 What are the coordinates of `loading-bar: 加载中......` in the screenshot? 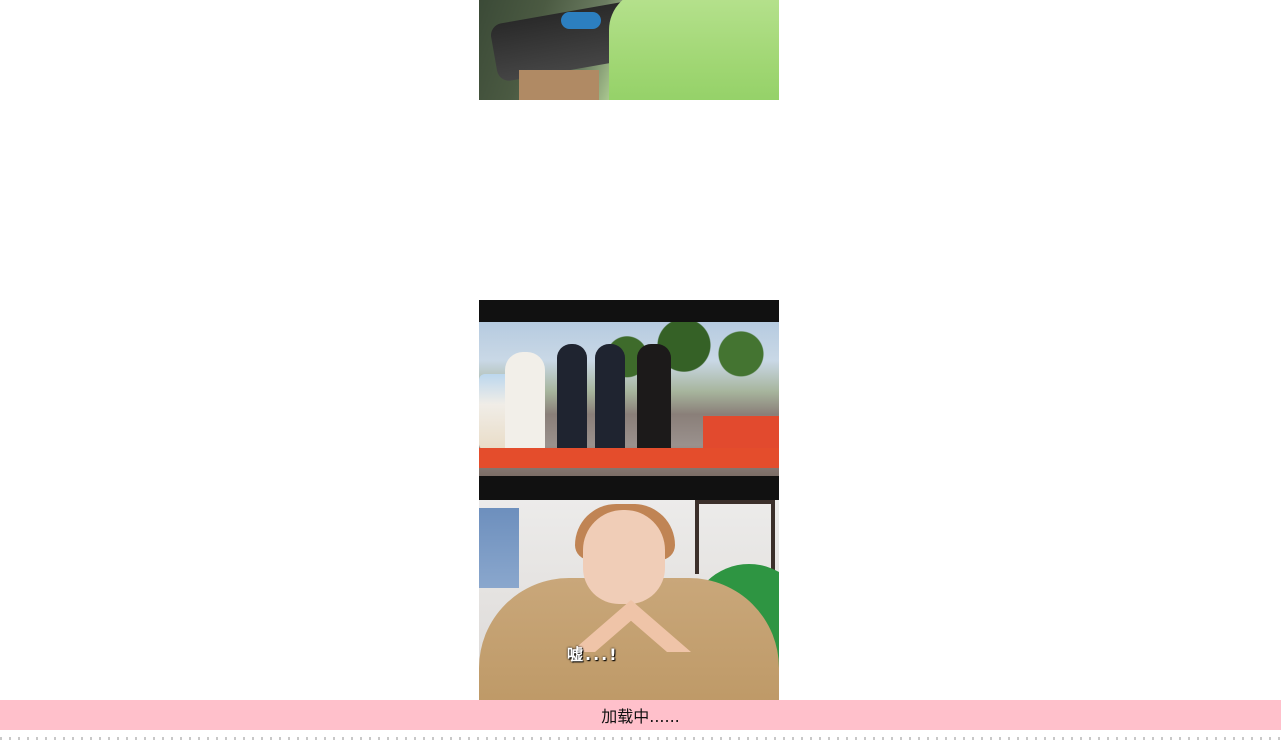 It's located at (640, 715).